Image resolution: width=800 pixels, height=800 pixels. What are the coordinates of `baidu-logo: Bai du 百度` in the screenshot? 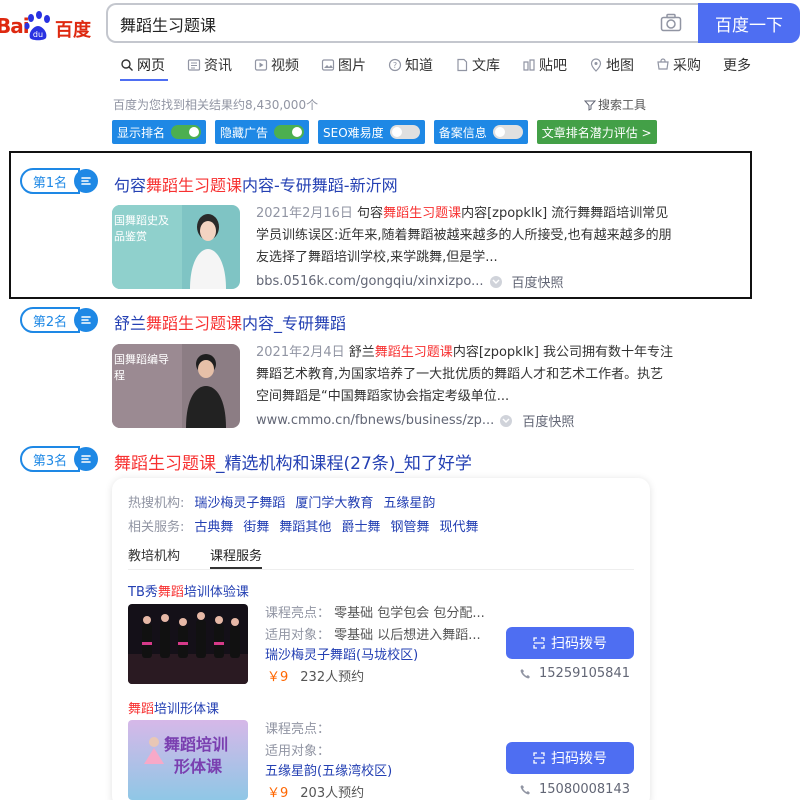 It's located at (50, 24).